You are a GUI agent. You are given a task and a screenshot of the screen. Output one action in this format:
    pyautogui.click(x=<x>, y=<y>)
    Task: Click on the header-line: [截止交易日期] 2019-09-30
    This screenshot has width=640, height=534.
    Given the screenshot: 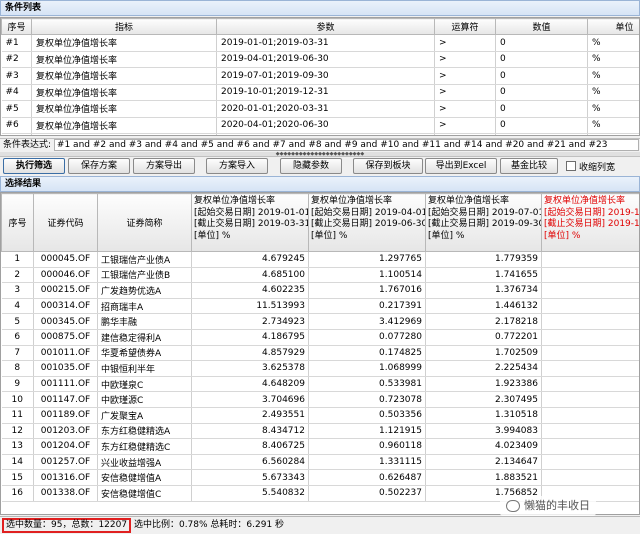 What is the action you would take?
    pyautogui.click(x=485, y=224)
    